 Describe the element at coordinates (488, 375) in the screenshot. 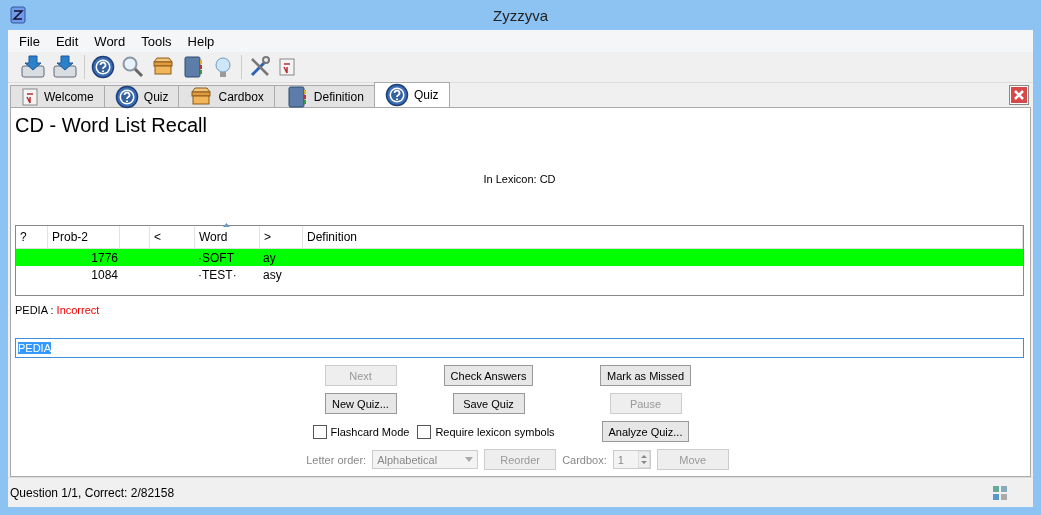

I see `button: Check Answers` at that location.